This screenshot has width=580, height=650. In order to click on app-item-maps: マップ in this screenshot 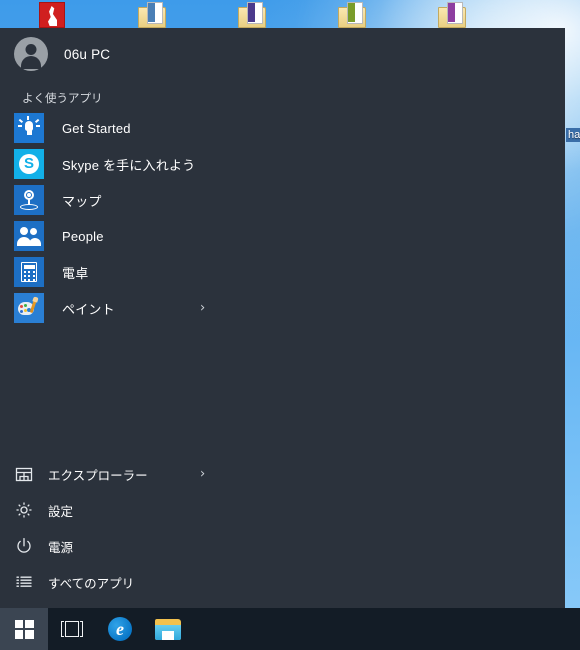, I will do `click(282, 200)`.